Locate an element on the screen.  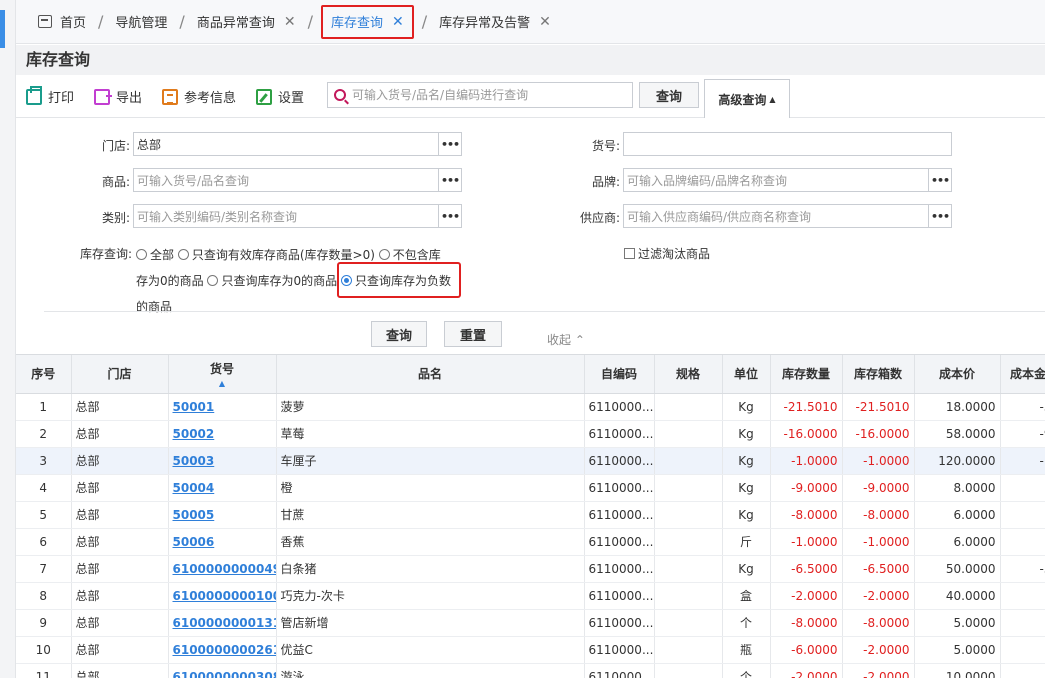
brand-field: 可输入品牌编码/品牌名称查询 ••• is located at coordinates (787, 180).